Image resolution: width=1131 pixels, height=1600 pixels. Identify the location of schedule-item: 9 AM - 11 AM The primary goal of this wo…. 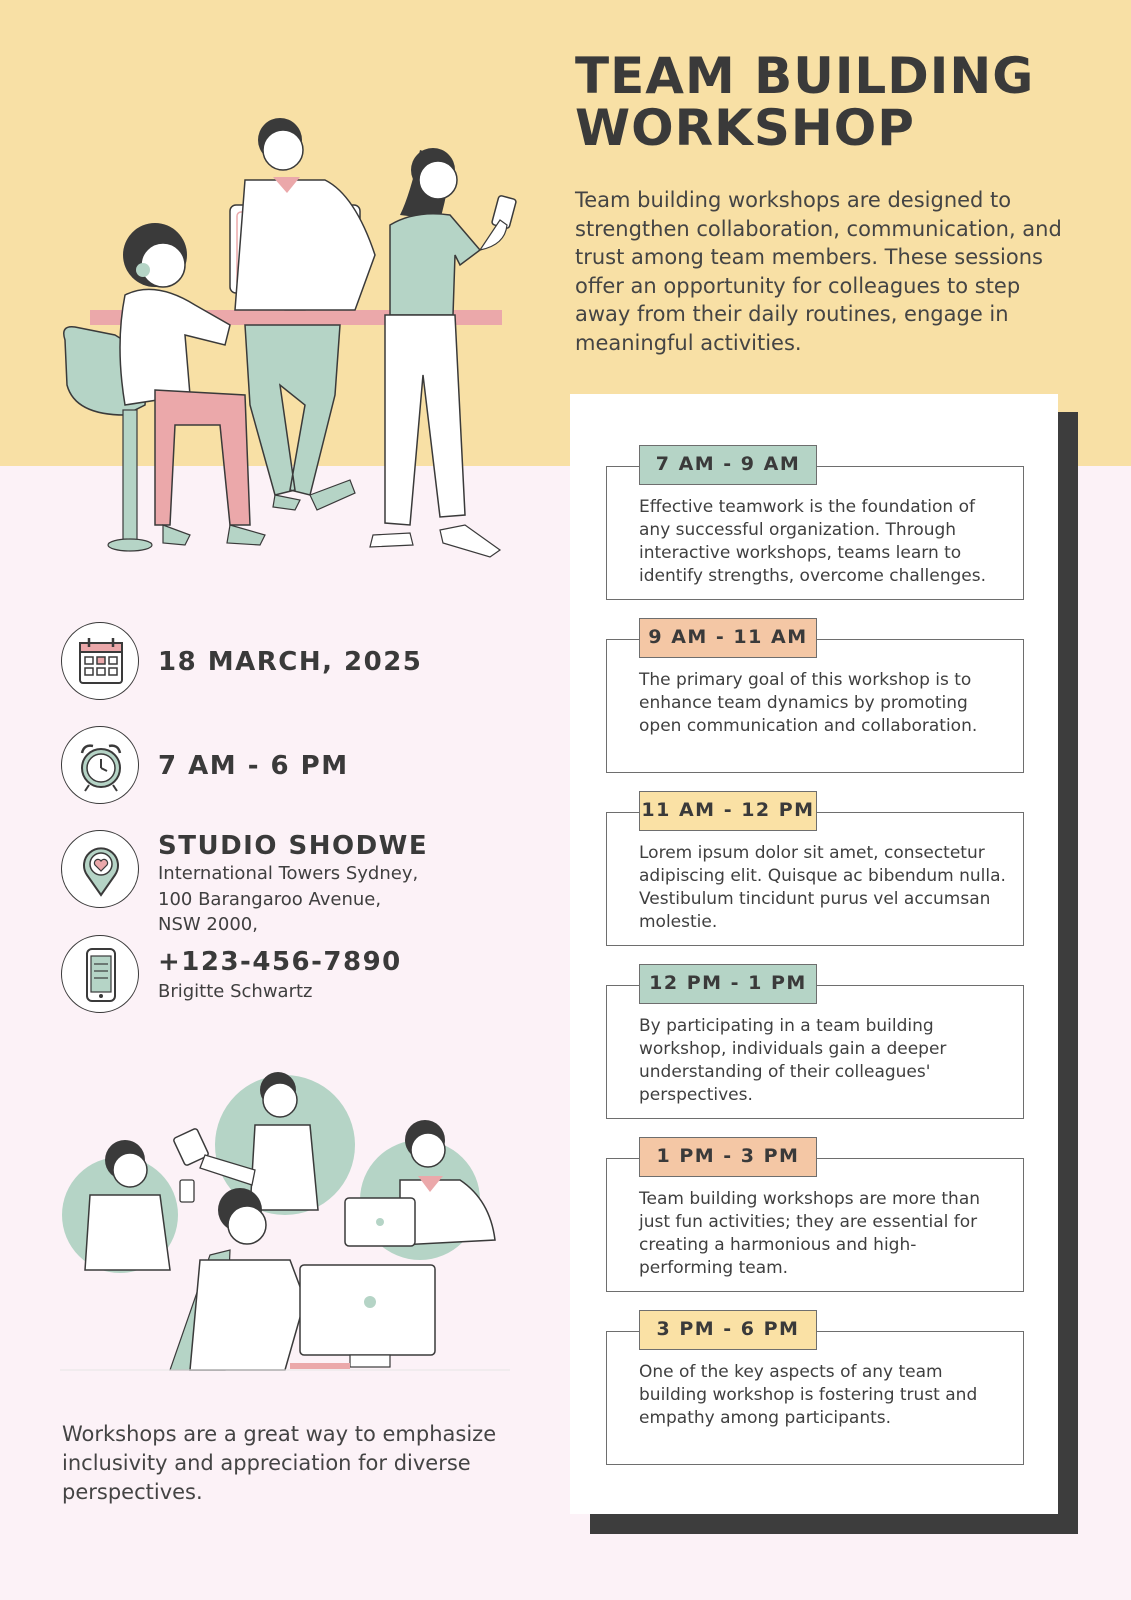
(815, 695).